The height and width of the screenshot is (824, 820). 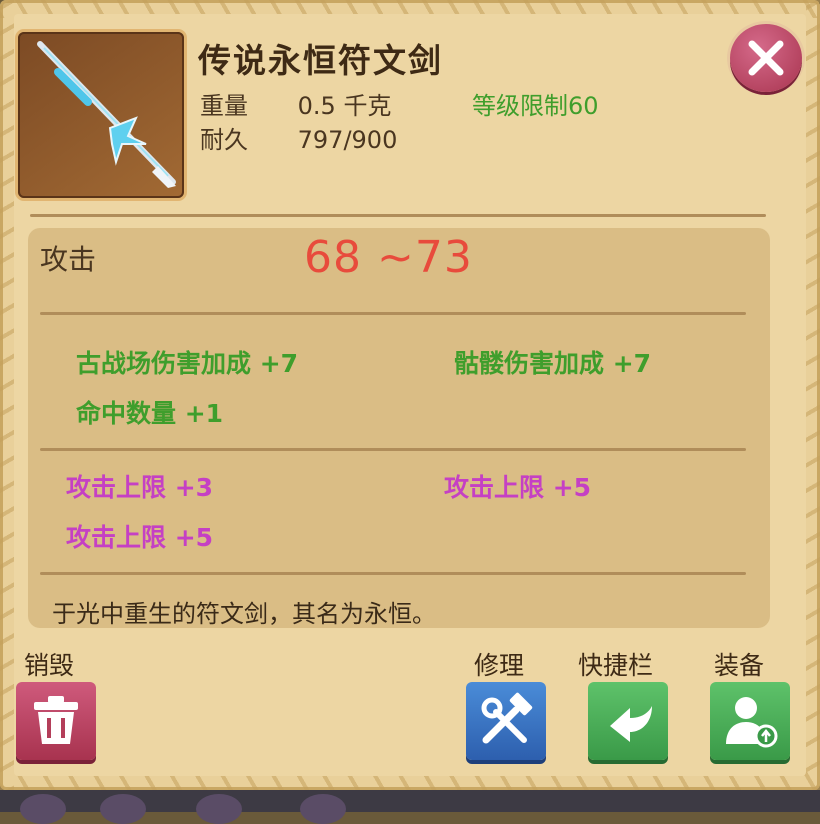 I want to click on item-name: 传说永恒符文剑, so click(x=320, y=60).